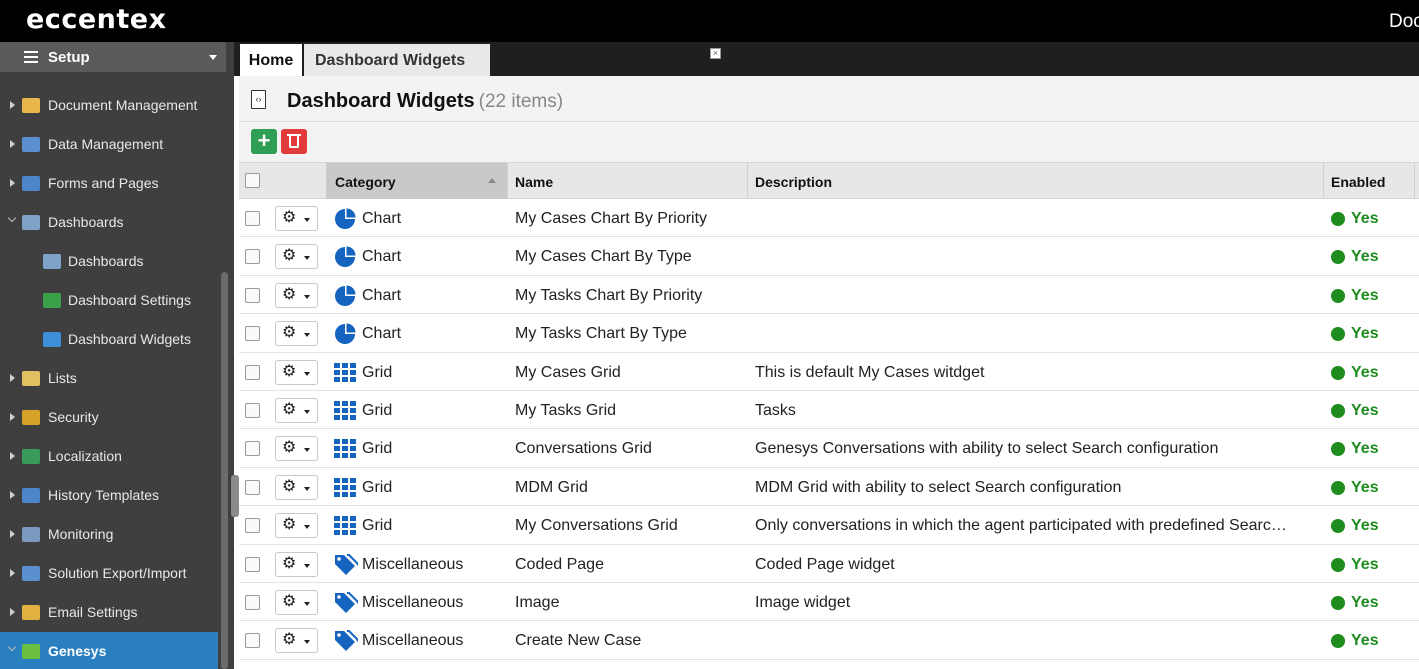  Describe the element at coordinates (69, 57) in the screenshot. I see `setup-label: Setup` at that location.